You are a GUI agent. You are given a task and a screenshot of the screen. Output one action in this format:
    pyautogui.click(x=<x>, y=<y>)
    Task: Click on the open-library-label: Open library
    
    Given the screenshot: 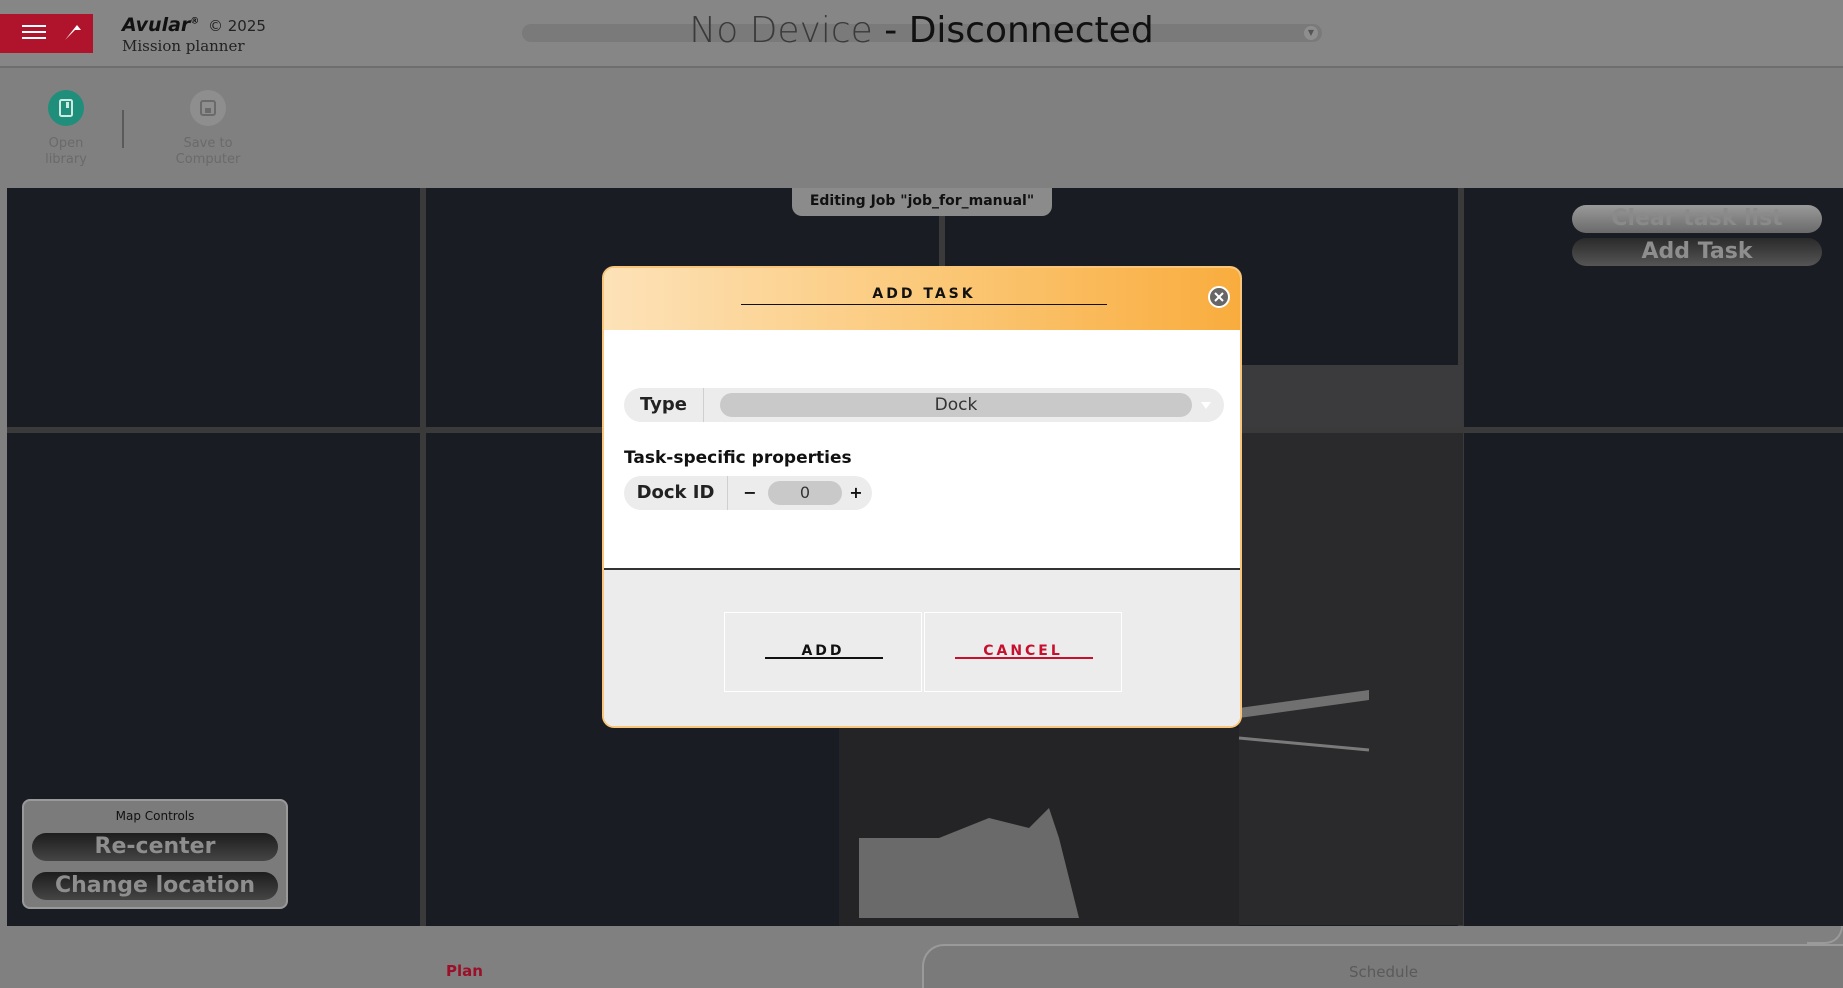 What is the action you would take?
    pyautogui.click(x=66, y=151)
    